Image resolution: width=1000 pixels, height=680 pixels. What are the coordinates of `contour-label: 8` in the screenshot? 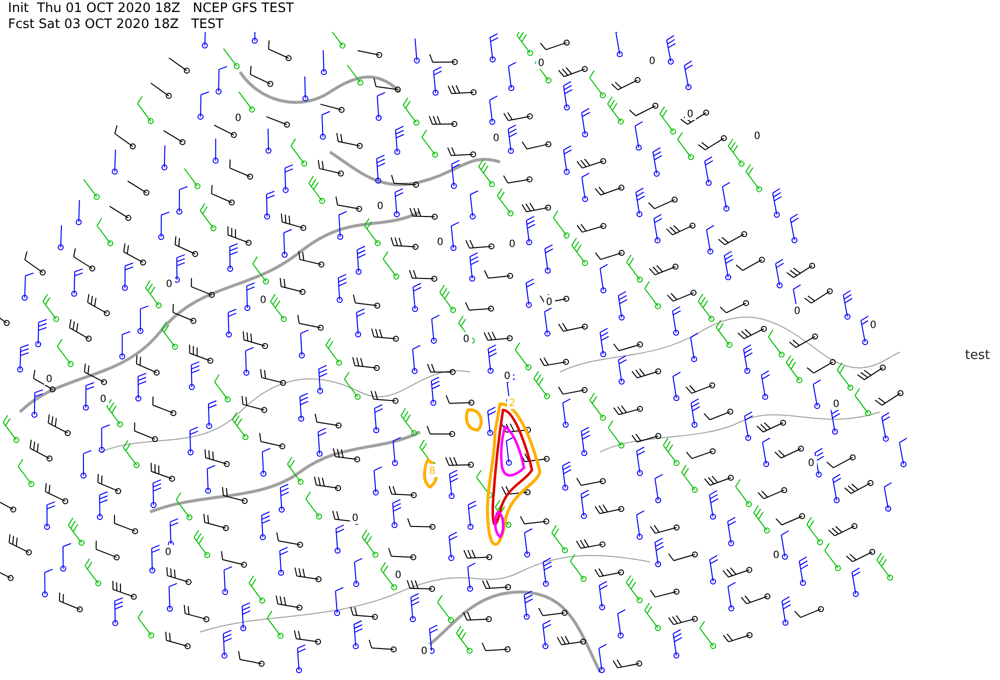 It's located at (432, 471).